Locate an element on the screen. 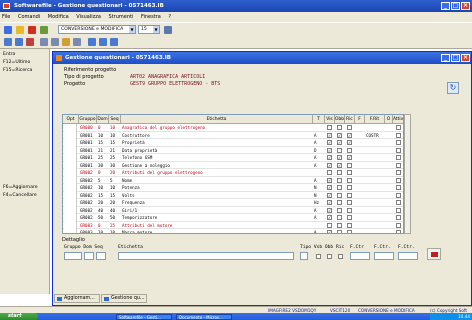 The height and width of the screenshot is (320, 472). sync-icon: ↻ is located at coordinates (453, 88).